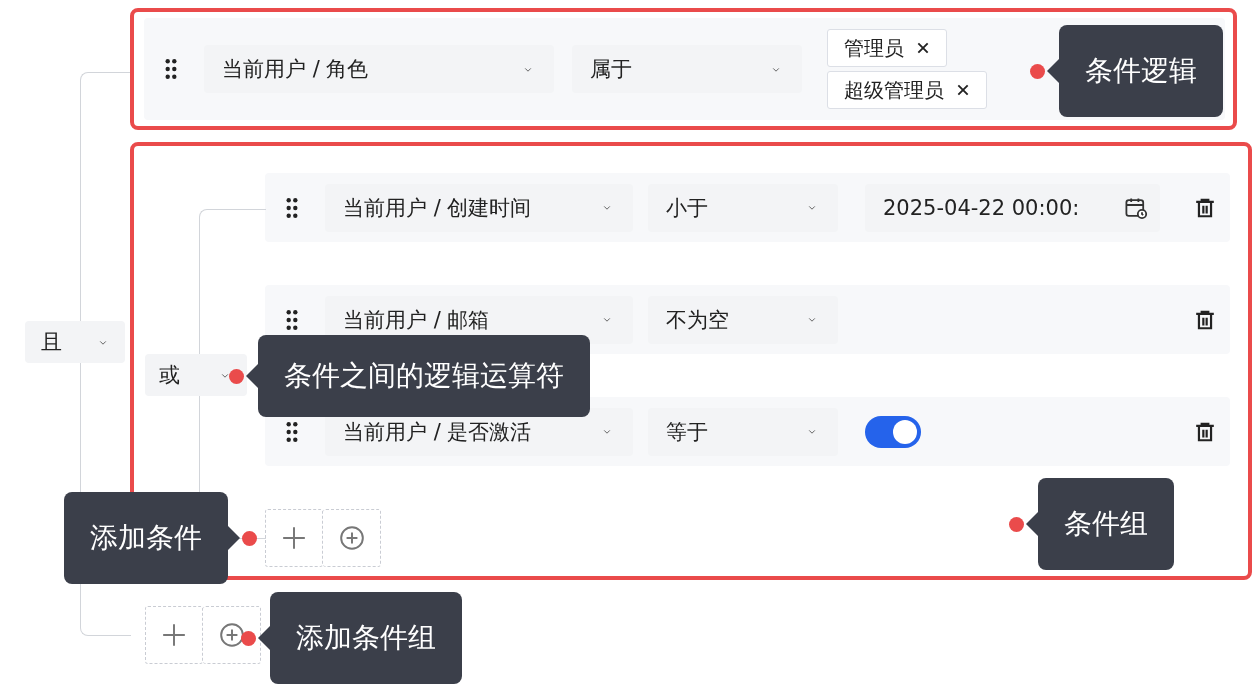  Describe the element at coordinates (743, 207) in the screenshot. I see `operator-select: 小于` at that location.